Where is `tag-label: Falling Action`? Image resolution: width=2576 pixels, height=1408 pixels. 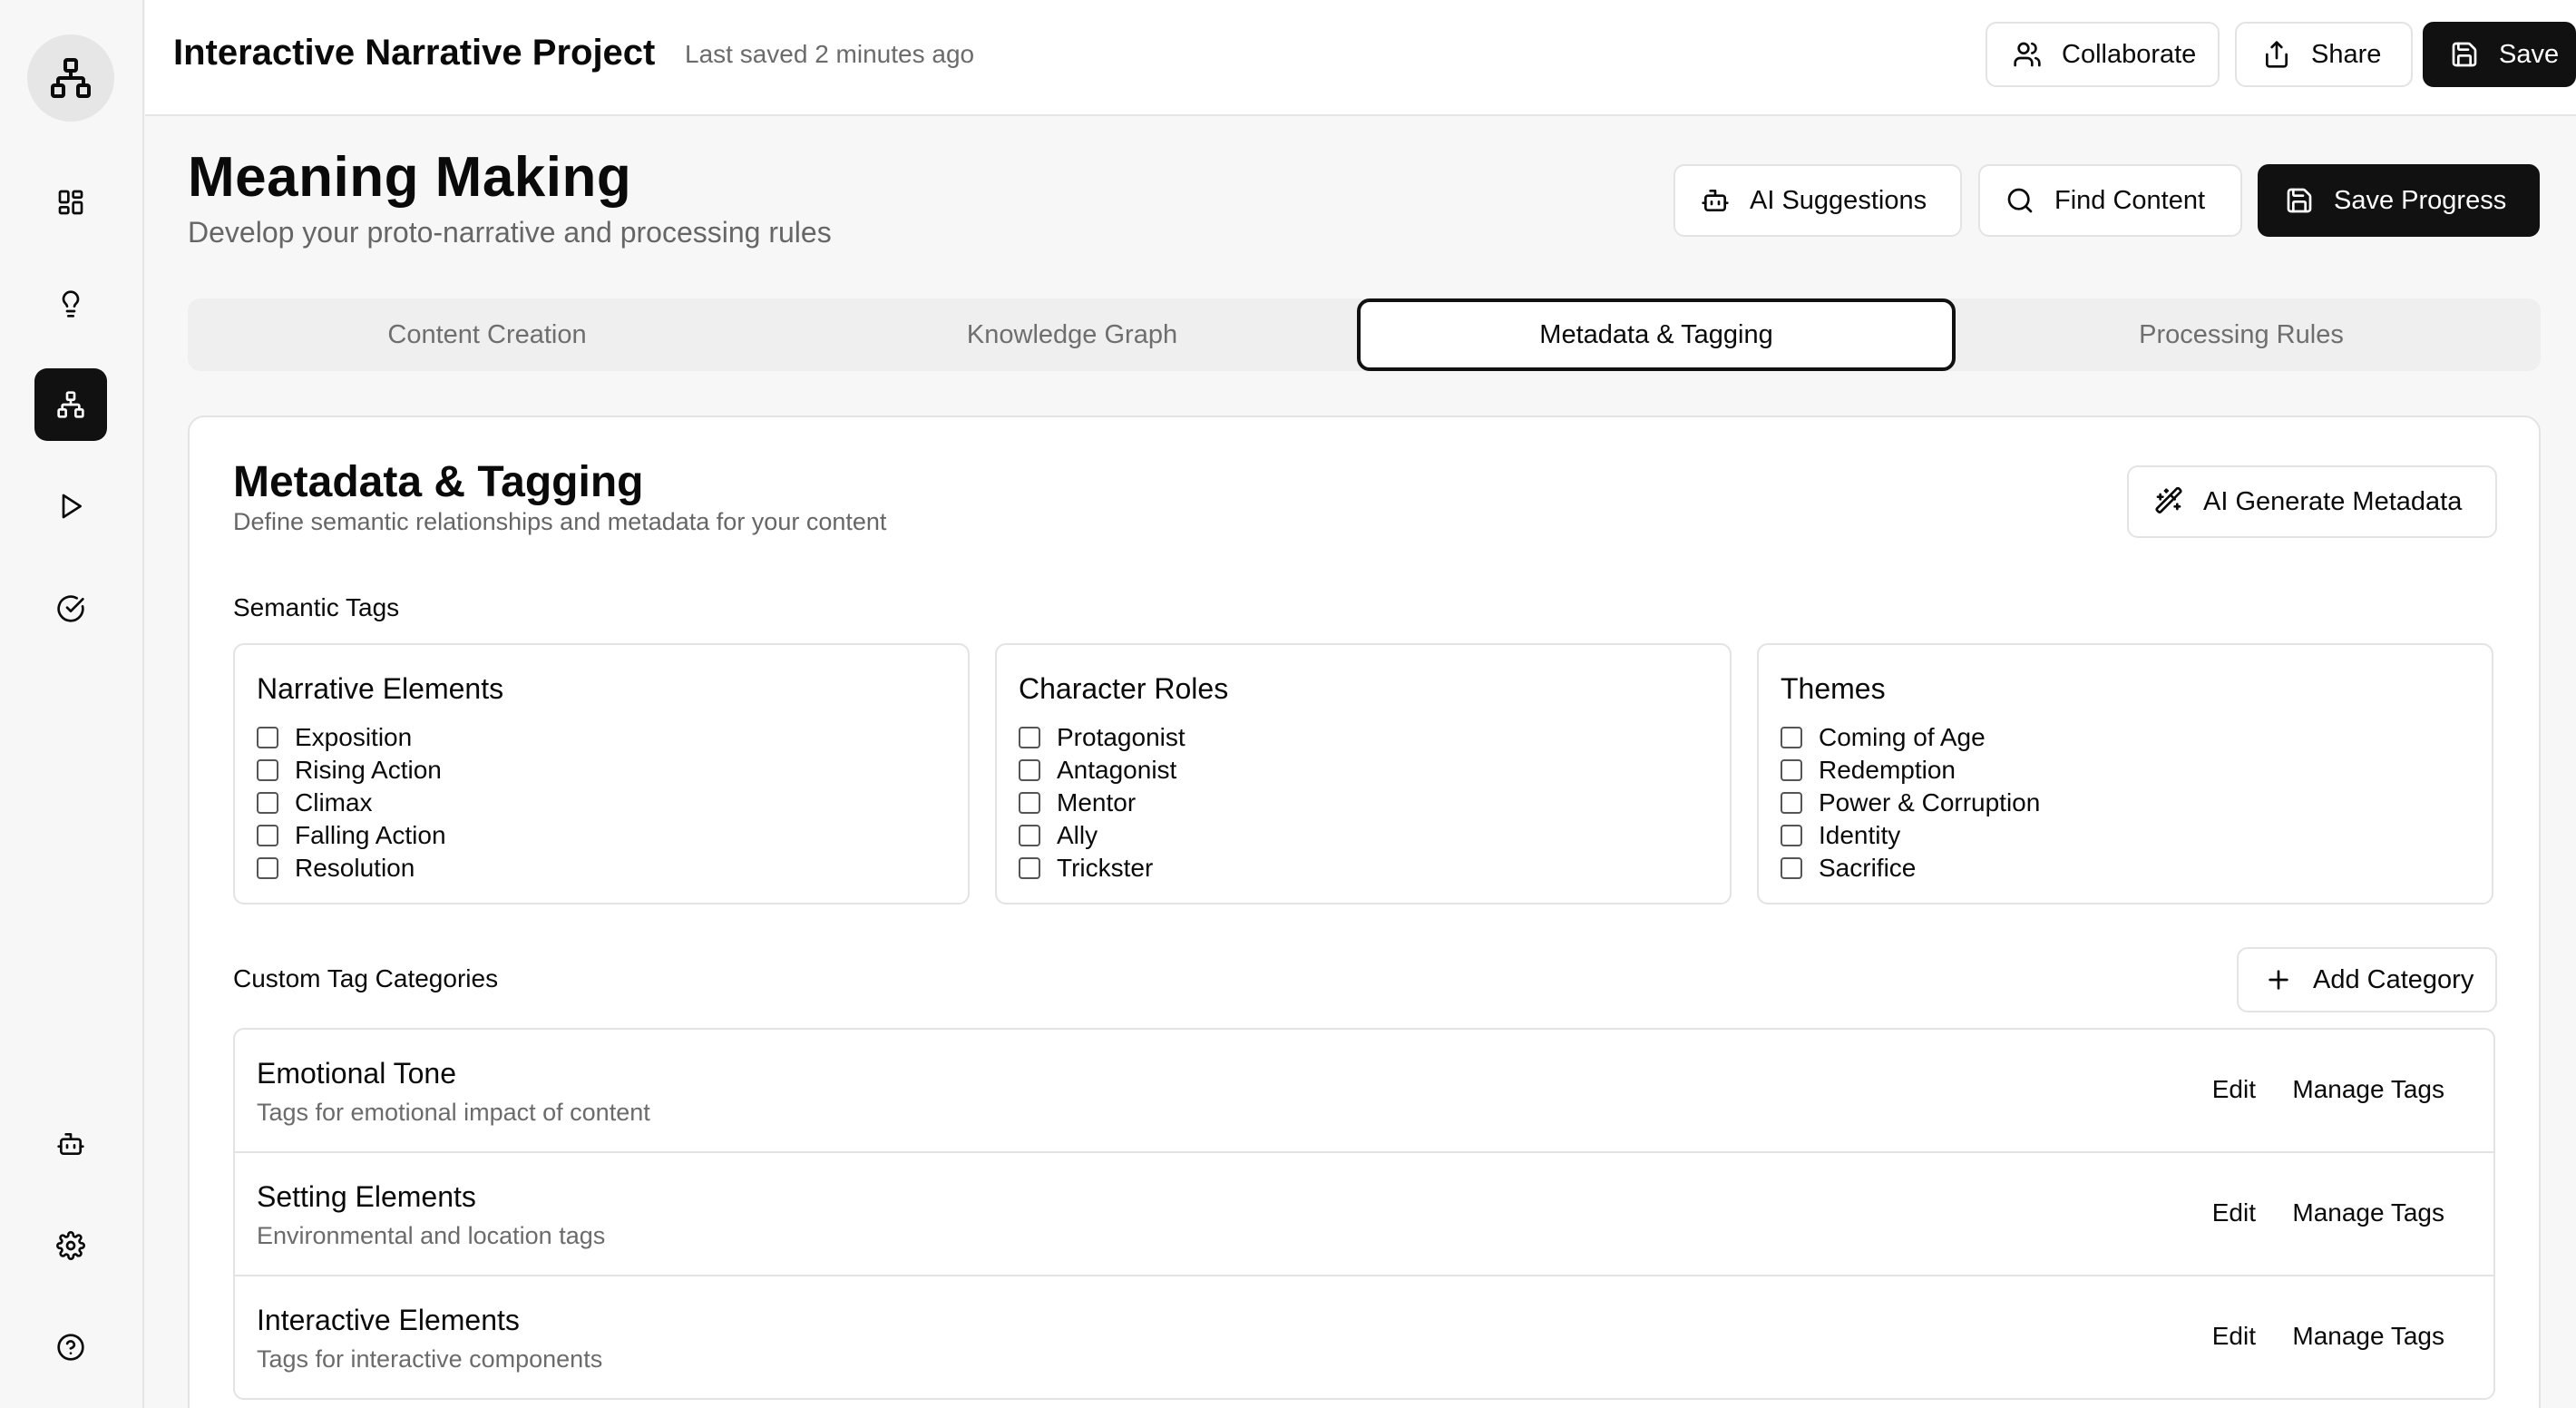
tag-label: Falling Action is located at coordinates (370, 835).